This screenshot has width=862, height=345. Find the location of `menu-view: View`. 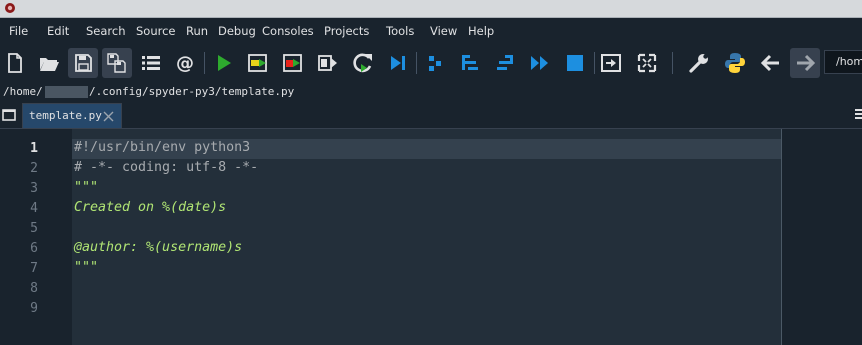

menu-view: View is located at coordinates (443, 31).